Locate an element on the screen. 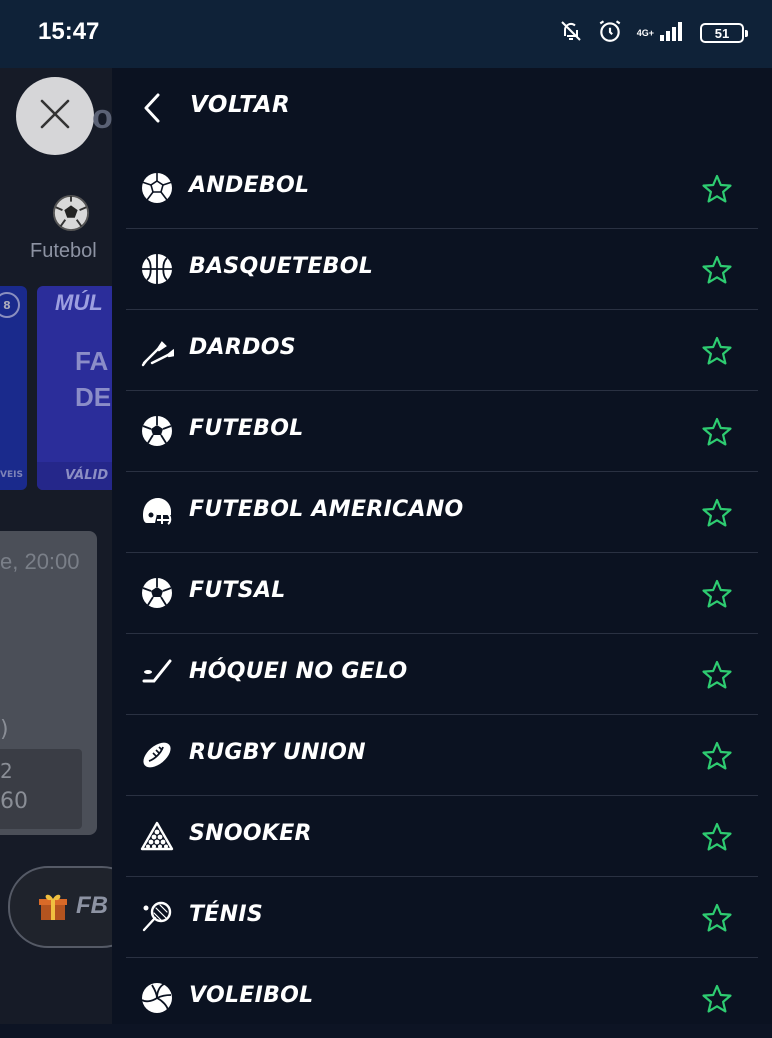 This screenshot has width=772, height=1038. event-time: e, 20:00 is located at coordinates (40, 561).